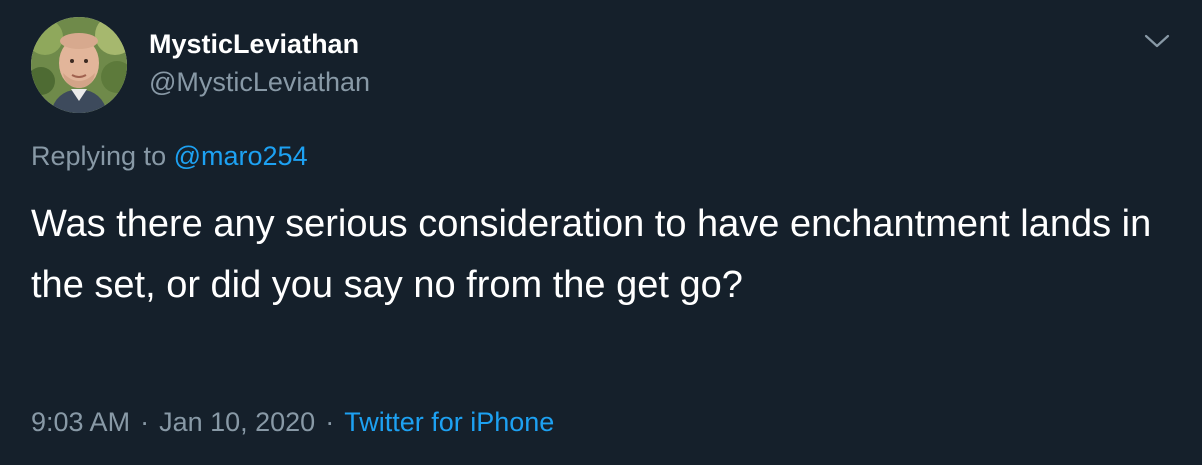  I want to click on more-options-button, so click(1157, 41).